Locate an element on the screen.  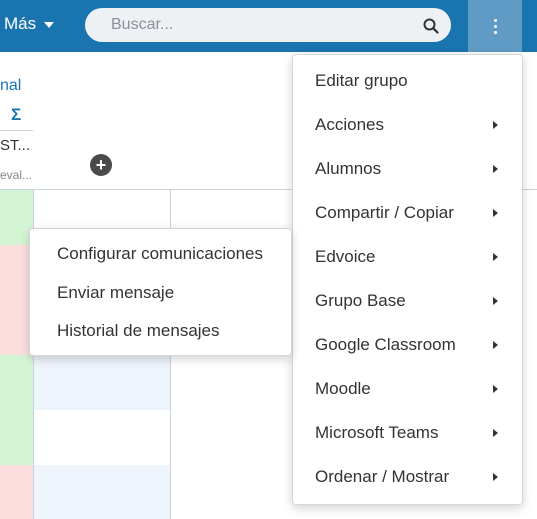
search-icon is located at coordinates (431, 26).